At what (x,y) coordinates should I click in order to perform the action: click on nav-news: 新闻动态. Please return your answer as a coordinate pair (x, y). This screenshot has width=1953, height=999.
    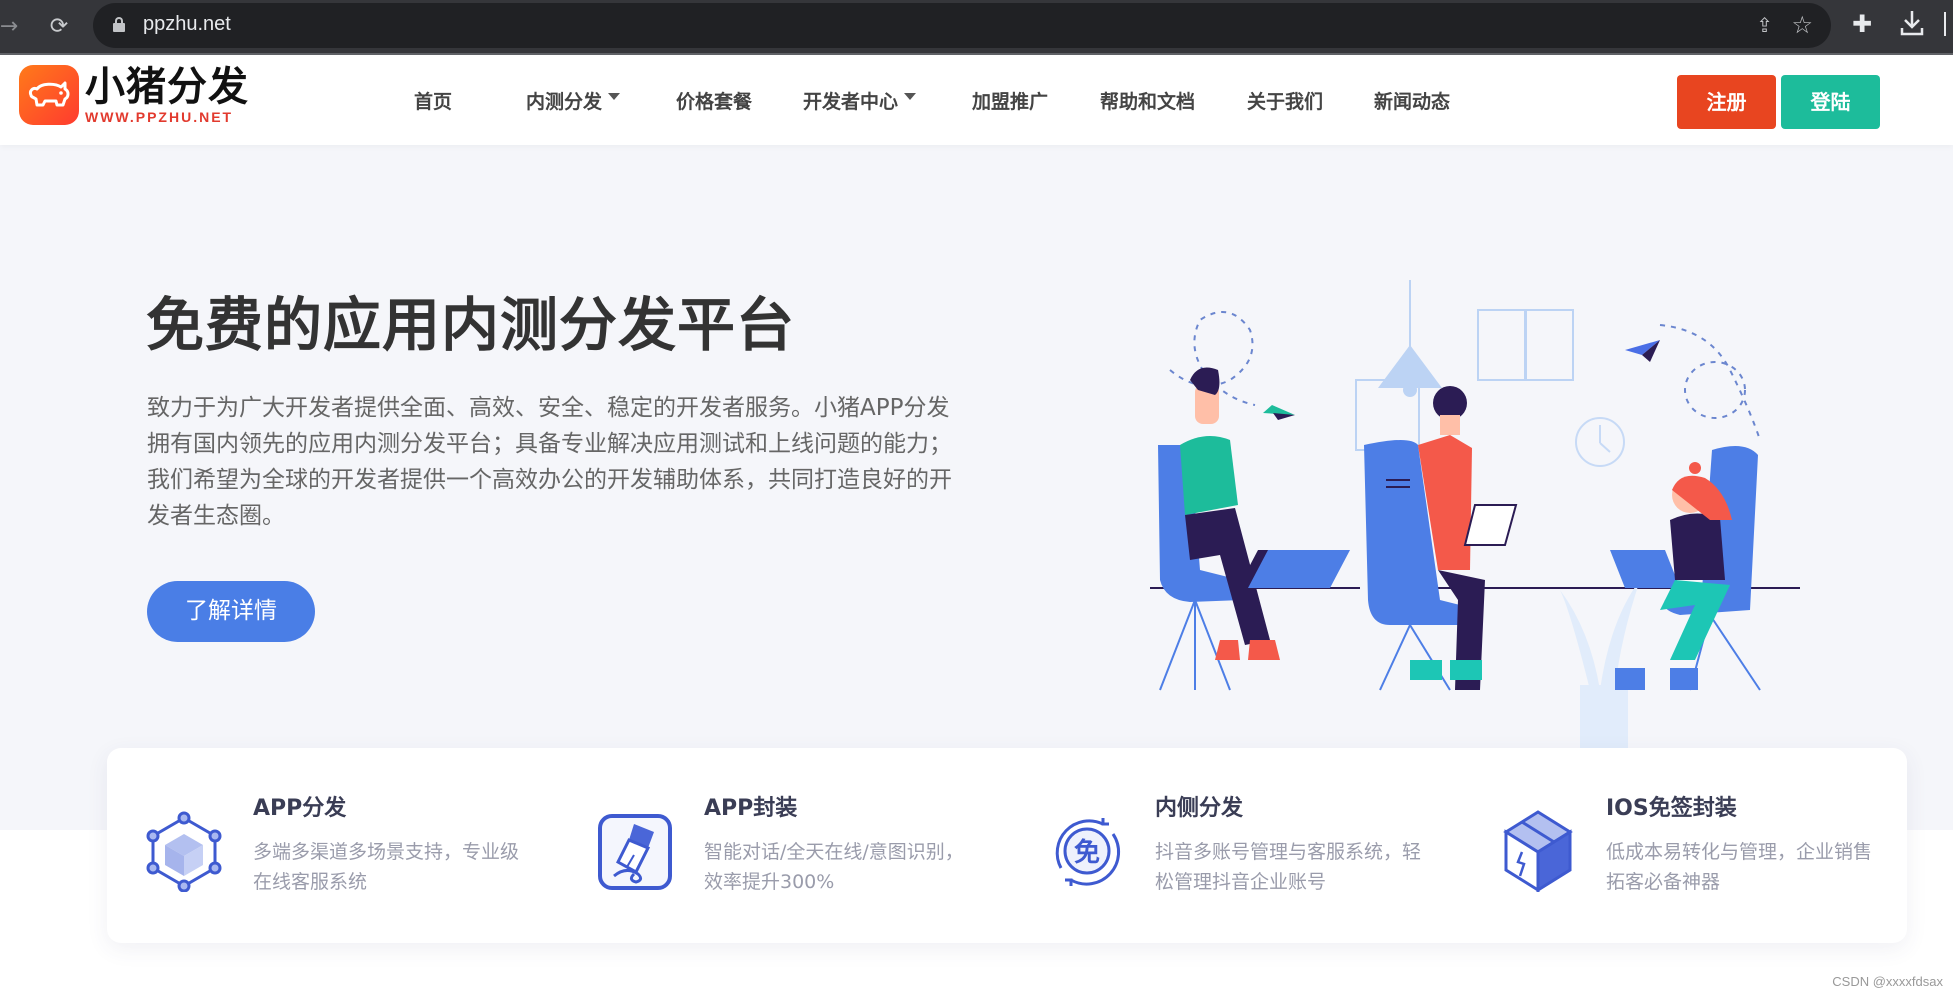
    Looking at the image, I should click on (1412, 100).